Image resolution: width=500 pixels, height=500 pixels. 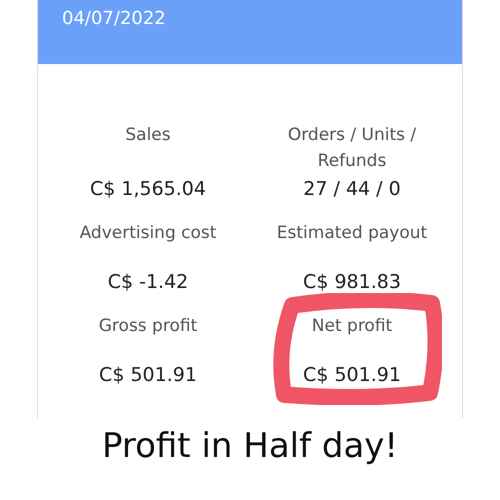 What do you see at coordinates (352, 148) in the screenshot?
I see `metric-label: Orders / Units / Refunds` at bounding box center [352, 148].